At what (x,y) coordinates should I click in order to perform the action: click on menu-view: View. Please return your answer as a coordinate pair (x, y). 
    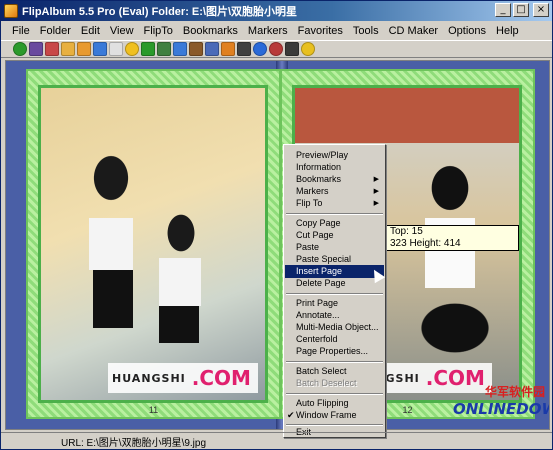
    Looking at the image, I should click on (122, 31).